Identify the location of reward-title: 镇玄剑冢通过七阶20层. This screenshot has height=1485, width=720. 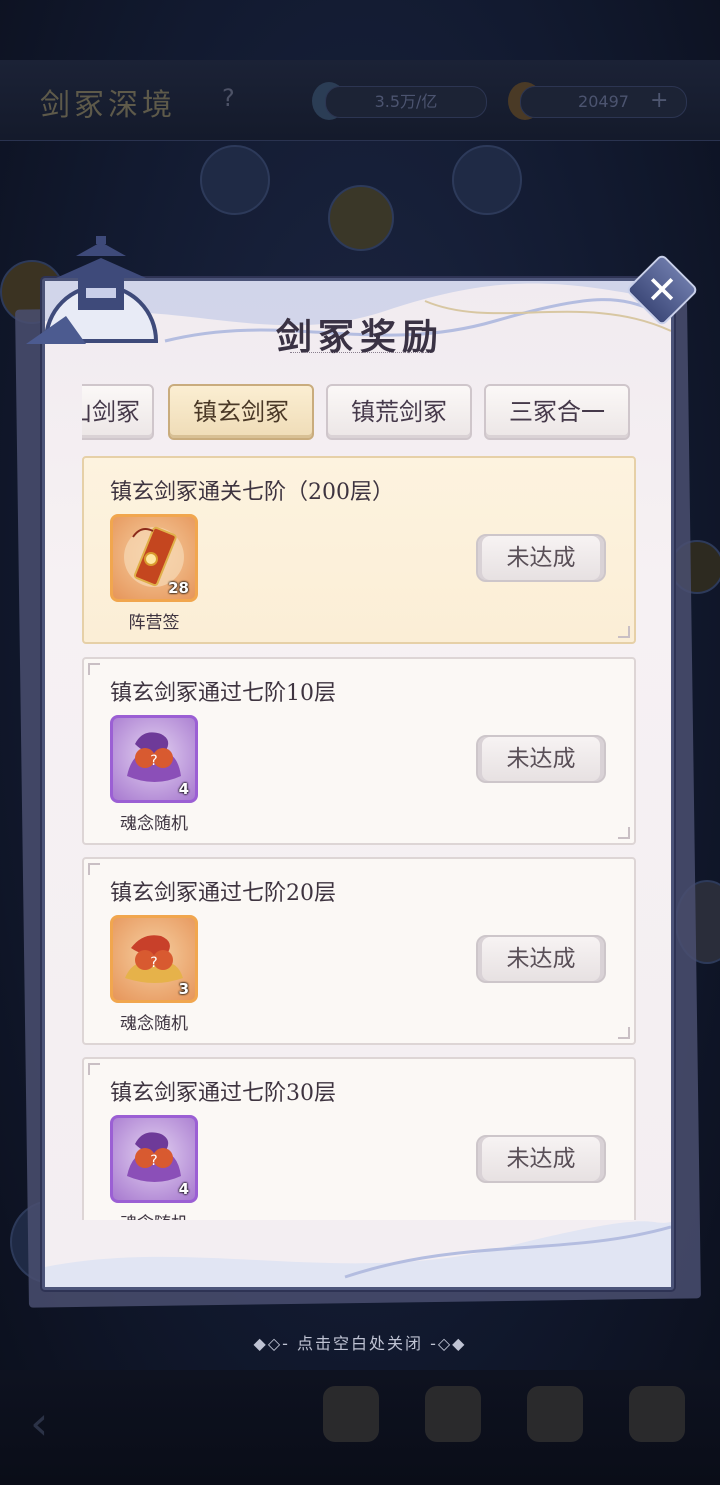
(223, 893).